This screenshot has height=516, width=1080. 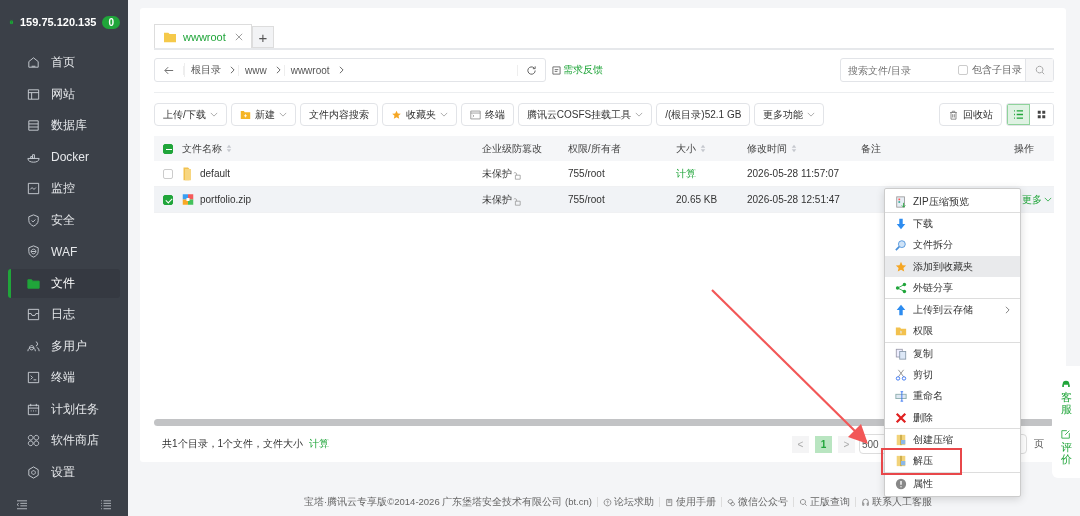 What do you see at coordinates (757, 502) in the screenshot?
I see `footer-link: 微信公众号` at bounding box center [757, 502].